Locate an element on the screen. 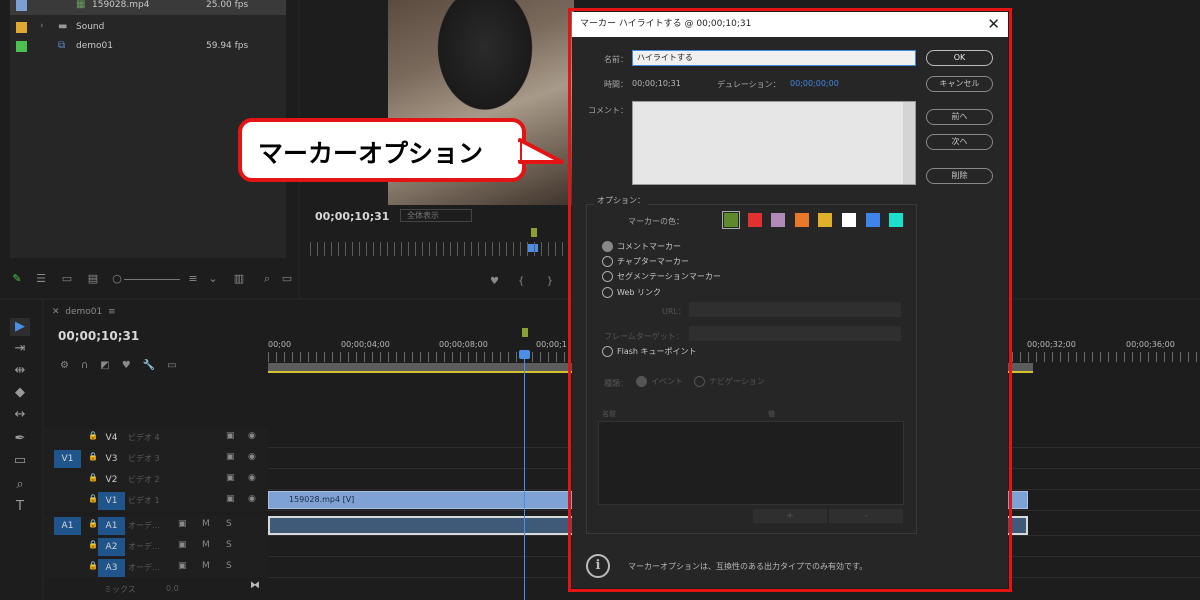 The height and width of the screenshot is (600, 1200). prev-button: 前へ is located at coordinates (959, 117).